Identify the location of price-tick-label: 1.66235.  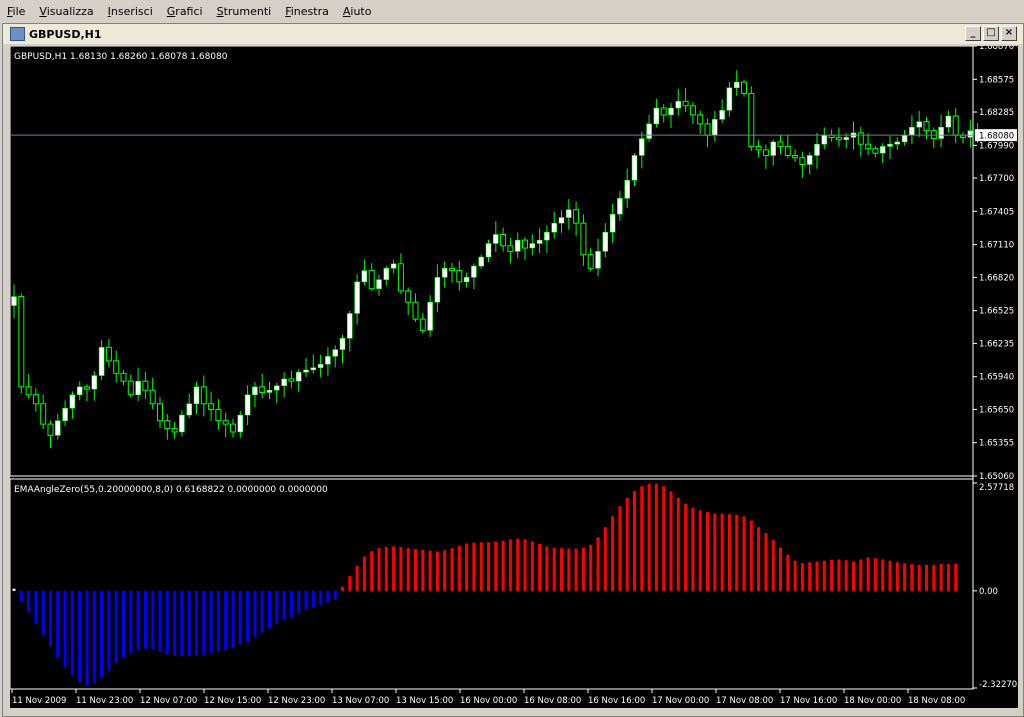
(996, 344).